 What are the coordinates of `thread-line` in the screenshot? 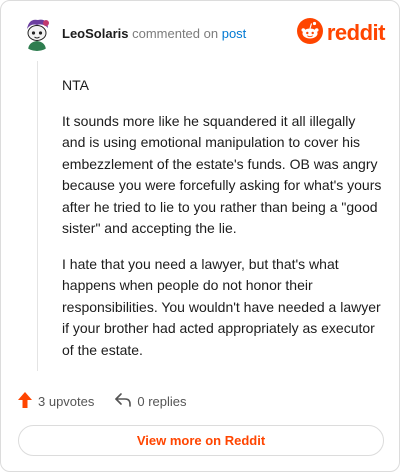 It's located at (37, 216).